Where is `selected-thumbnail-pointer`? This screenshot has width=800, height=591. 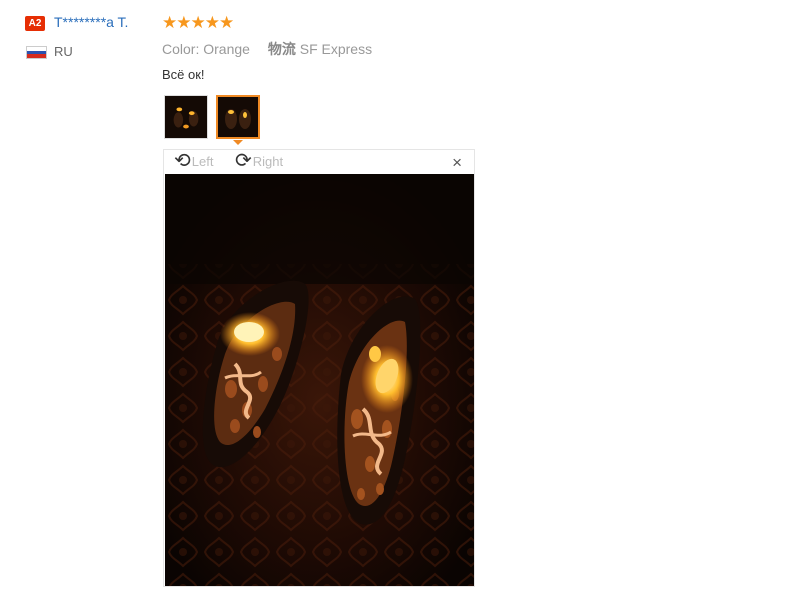
selected-thumbnail-pointer is located at coordinates (238, 142).